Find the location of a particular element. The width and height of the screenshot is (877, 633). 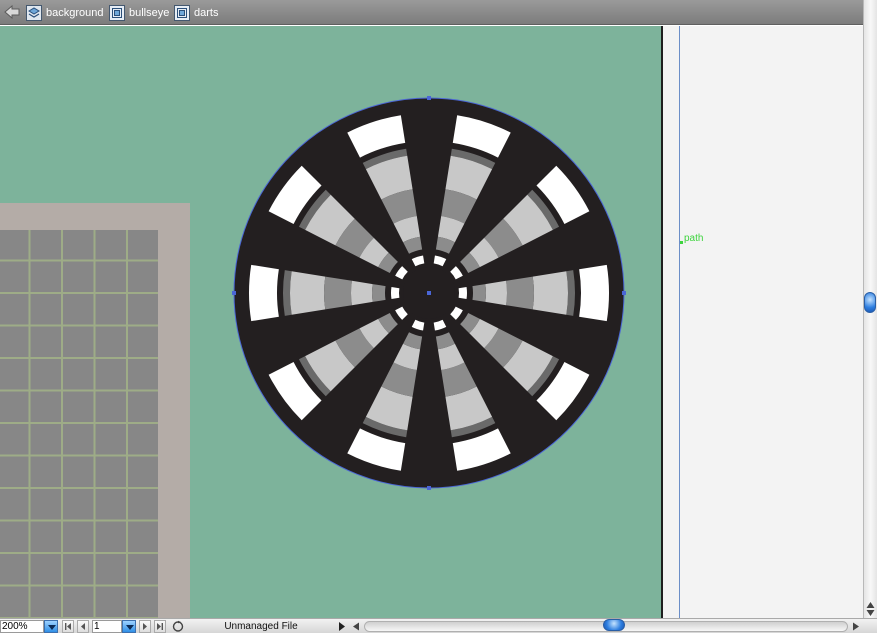

status-menu-button is located at coordinates (342, 626).